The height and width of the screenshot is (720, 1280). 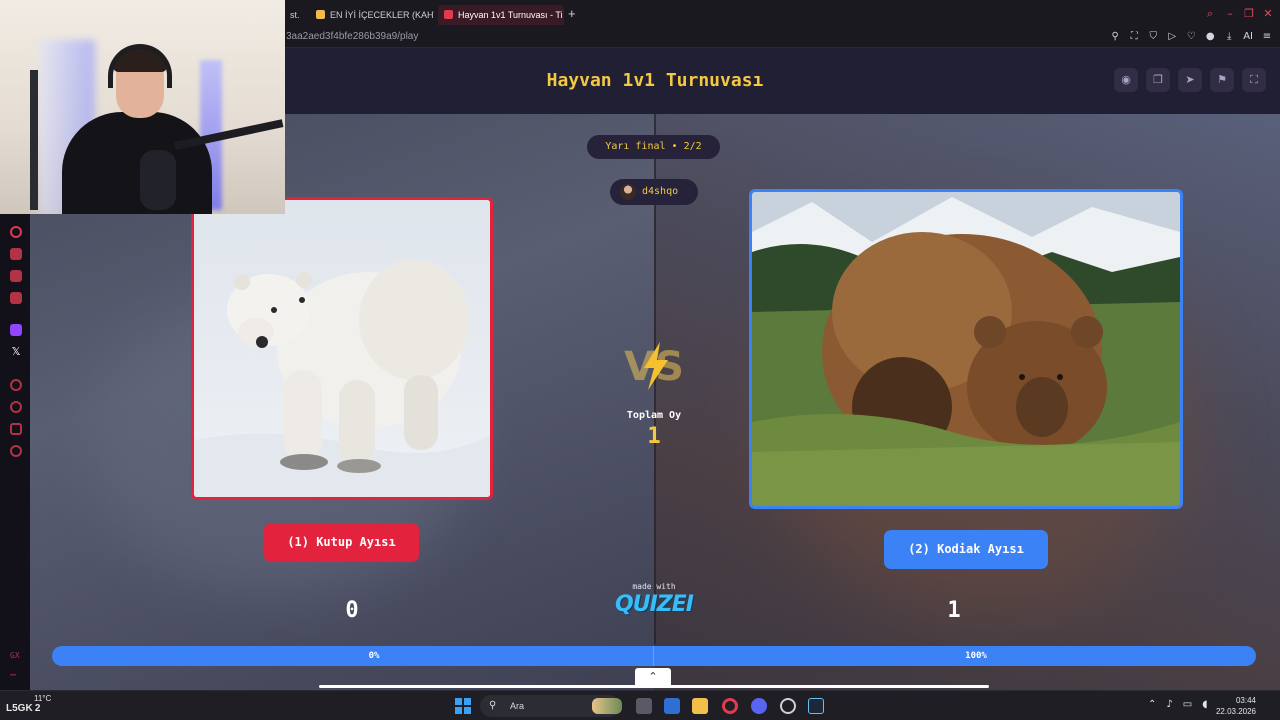 What do you see at coordinates (1152, 705) in the screenshot?
I see `tray-chevron-icon: ⌃` at bounding box center [1152, 705].